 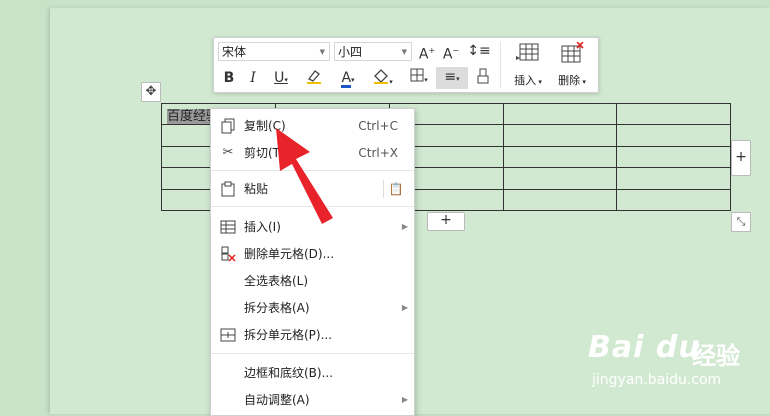 I want to click on watermark-url: jingyan.baidu.com, so click(x=657, y=380).